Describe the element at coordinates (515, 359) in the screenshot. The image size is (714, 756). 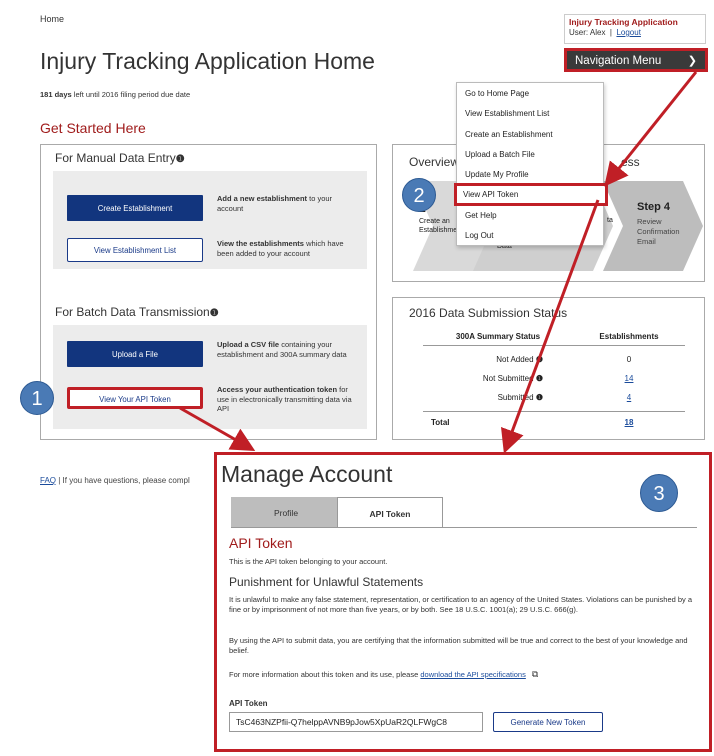
I see `row-label: Not Added` at that location.